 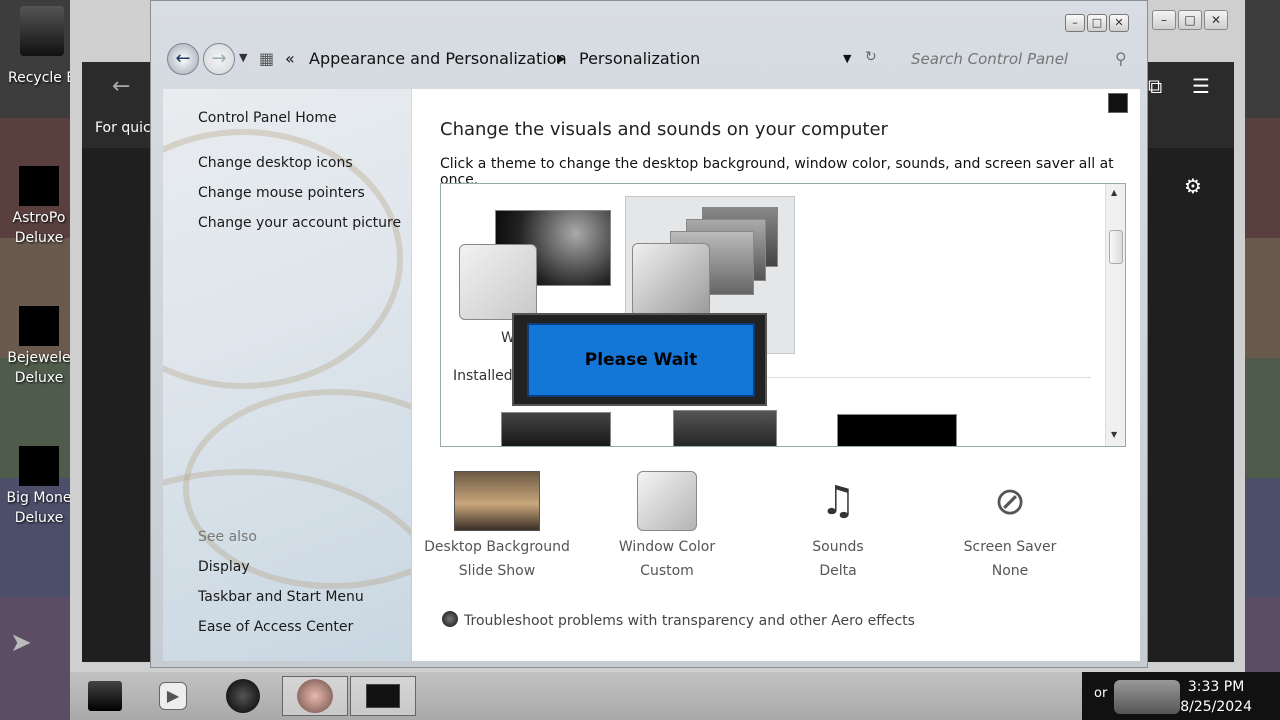 What do you see at coordinates (1114, 434) in the screenshot?
I see `scroll-down-arrow-icon: ▼` at bounding box center [1114, 434].